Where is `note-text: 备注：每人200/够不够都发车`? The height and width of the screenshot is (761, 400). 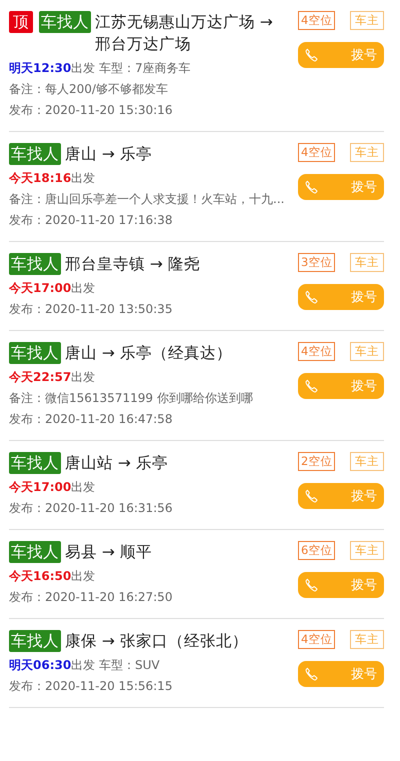 note-text: 备注：每人200/够不够都发车 is located at coordinates (89, 89).